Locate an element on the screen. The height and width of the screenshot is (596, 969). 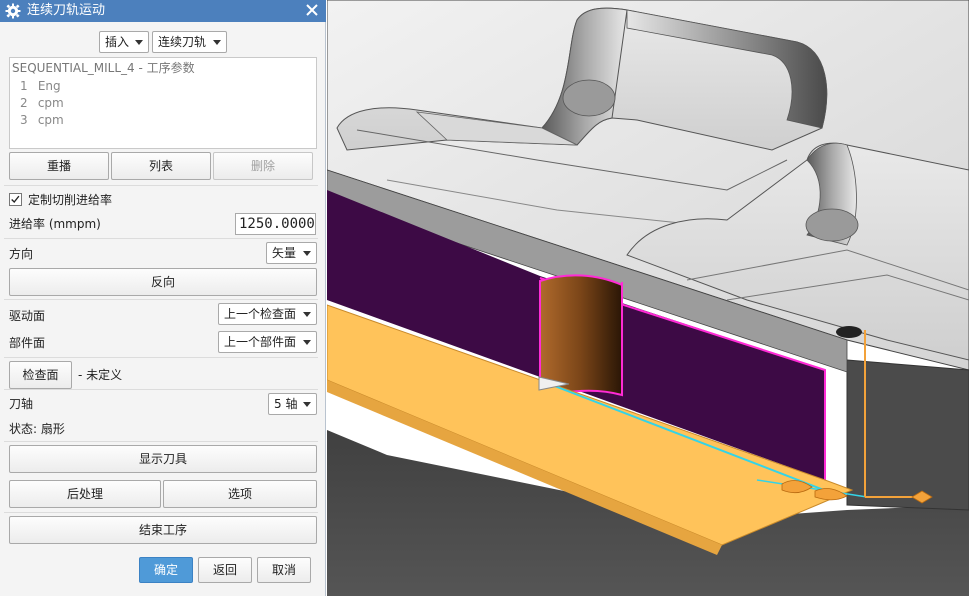
close-icon is located at coordinates (312, 10).